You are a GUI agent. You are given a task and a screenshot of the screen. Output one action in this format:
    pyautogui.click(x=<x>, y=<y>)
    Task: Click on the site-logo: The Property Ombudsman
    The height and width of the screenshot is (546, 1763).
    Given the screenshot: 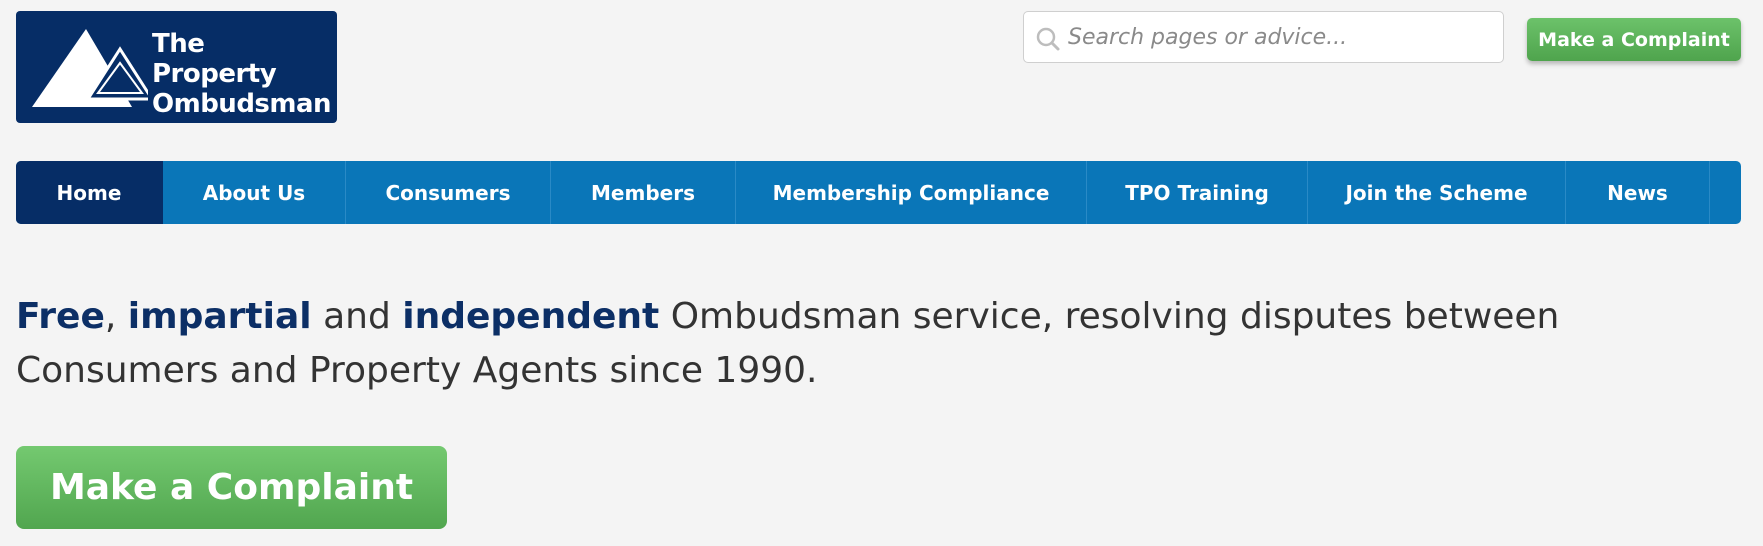 What is the action you would take?
    pyautogui.click(x=176, y=67)
    